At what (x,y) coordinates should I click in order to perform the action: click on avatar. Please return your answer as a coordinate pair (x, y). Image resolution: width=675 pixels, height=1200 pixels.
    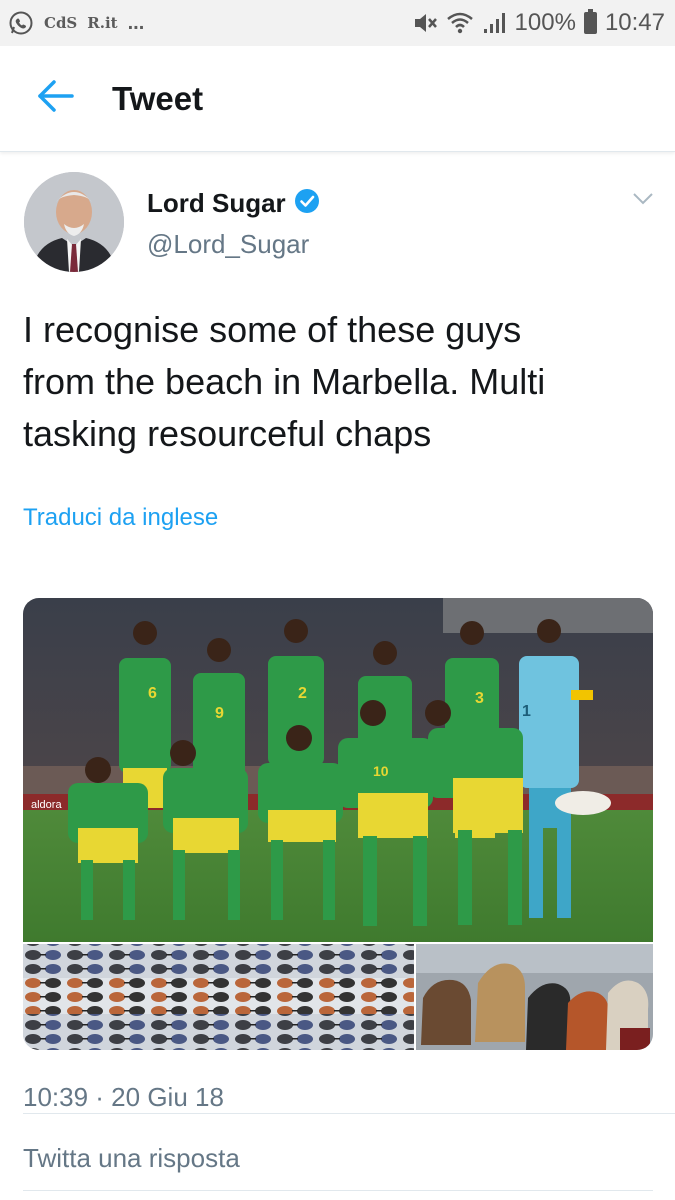
    Looking at the image, I should click on (74, 222).